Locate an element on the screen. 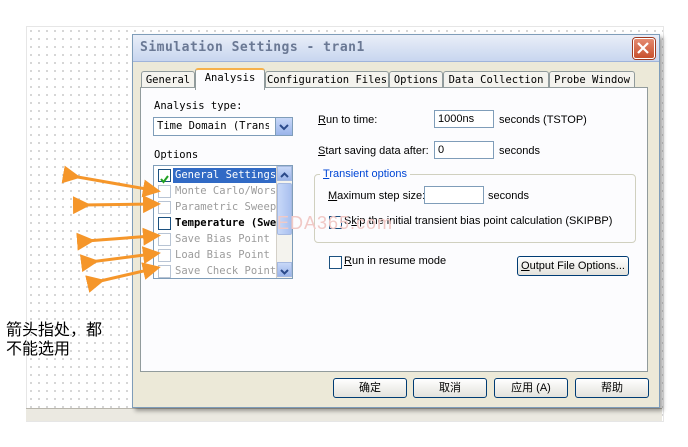 The height and width of the screenshot is (447, 688). annotation-line-2: 不能选用 is located at coordinates (38, 348).